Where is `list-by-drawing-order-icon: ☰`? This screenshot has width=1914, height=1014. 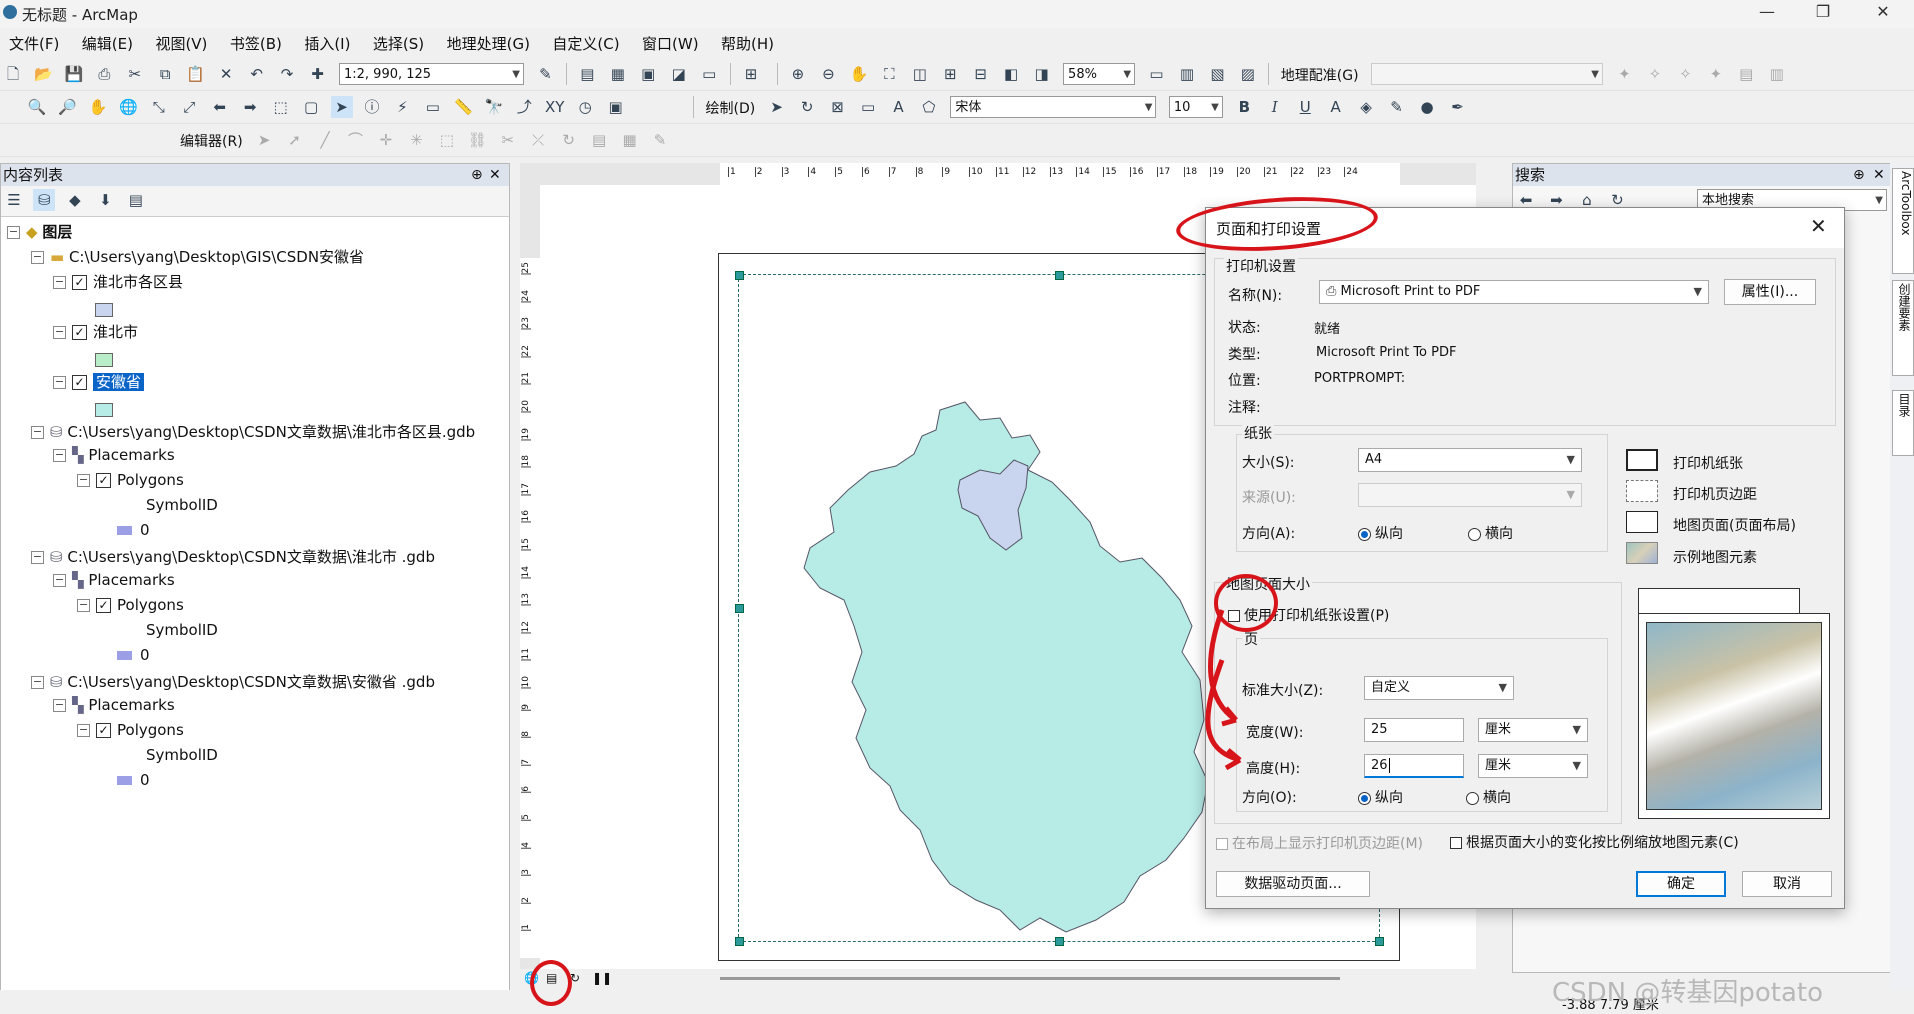
list-by-drawing-order-icon: ☰ is located at coordinates (14, 200).